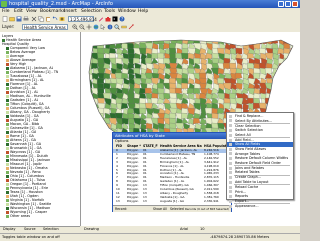  Describe the element at coordinates (26, 19) in the screenshot. I see `print-icon` at that location.